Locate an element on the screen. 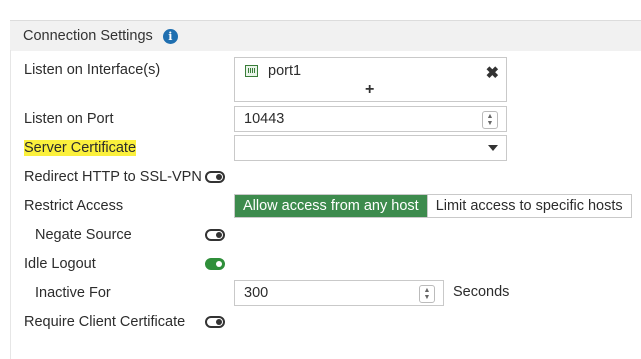 This screenshot has width=641, height=359. idle-logout-label: Idle Logout is located at coordinates (60, 264).